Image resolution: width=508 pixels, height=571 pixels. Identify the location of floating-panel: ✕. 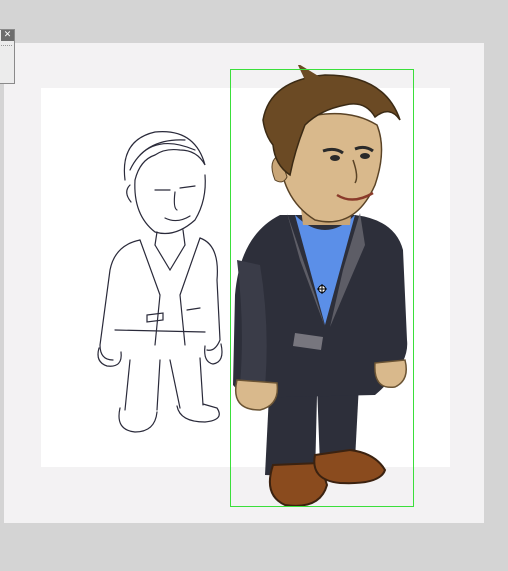
(7, 56).